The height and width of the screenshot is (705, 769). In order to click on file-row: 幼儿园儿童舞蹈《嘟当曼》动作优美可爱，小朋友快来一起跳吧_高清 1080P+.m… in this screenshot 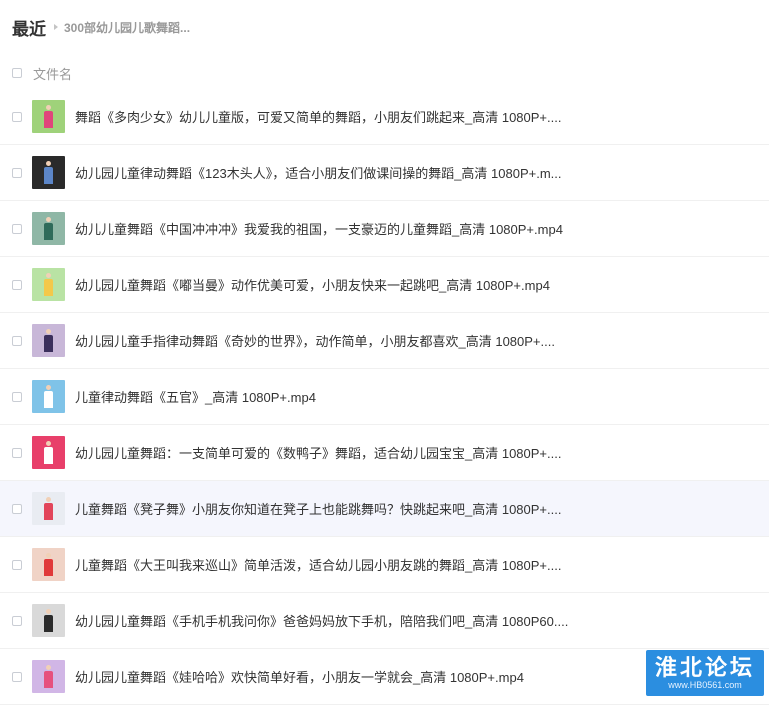, I will do `click(384, 285)`.